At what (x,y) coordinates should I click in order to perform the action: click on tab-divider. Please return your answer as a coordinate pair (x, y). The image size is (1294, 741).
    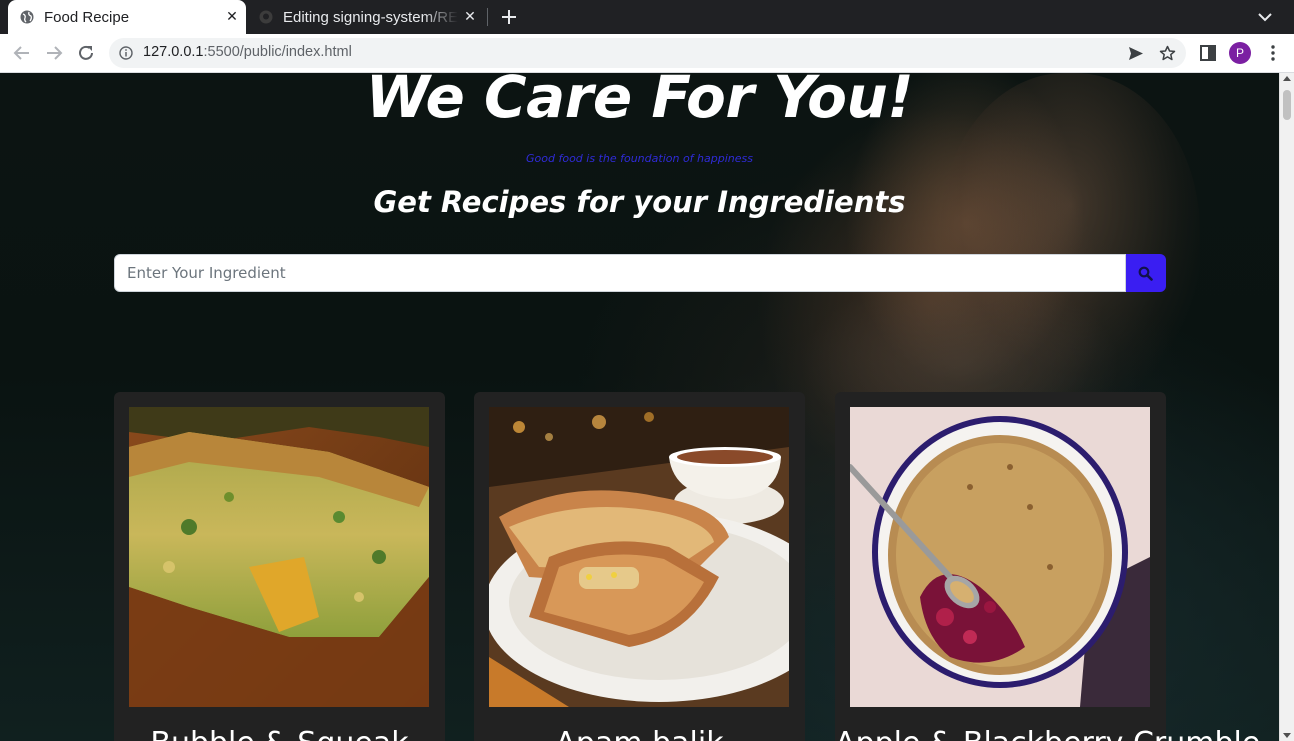
    Looking at the image, I should click on (487, 17).